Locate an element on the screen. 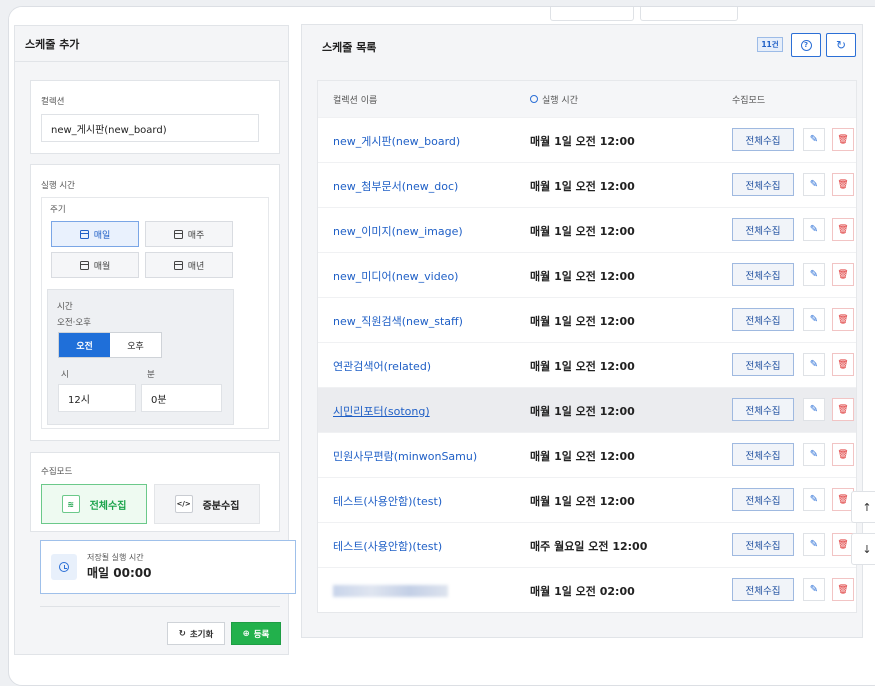 The width and height of the screenshot is (875, 686). undo-icon: ↻ is located at coordinates (182, 633).